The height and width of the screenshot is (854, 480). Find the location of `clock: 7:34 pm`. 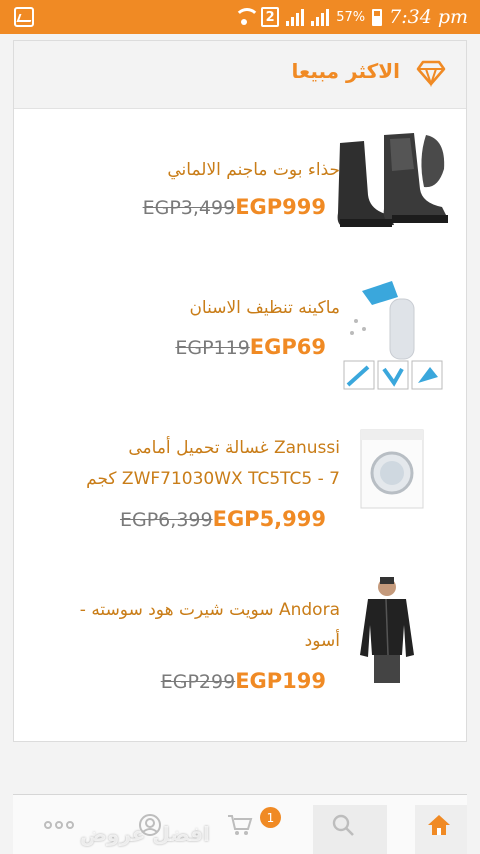

clock: 7:34 pm is located at coordinates (428, 17).